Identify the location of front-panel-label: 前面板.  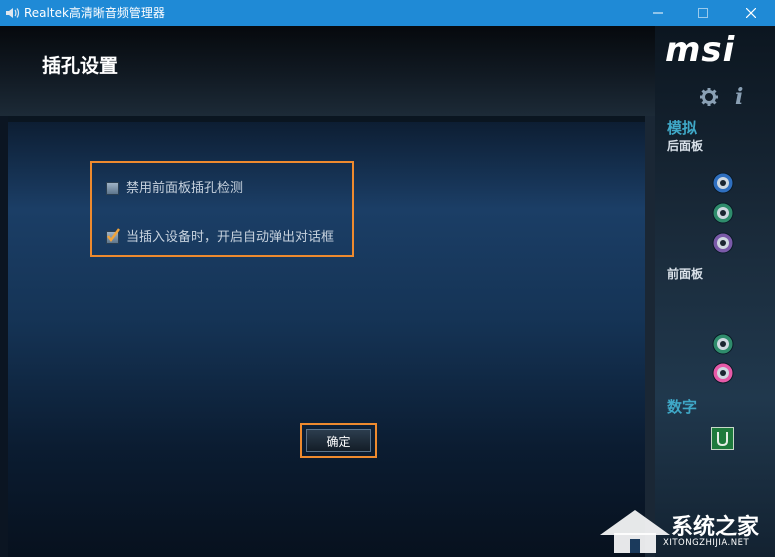
(685, 274).